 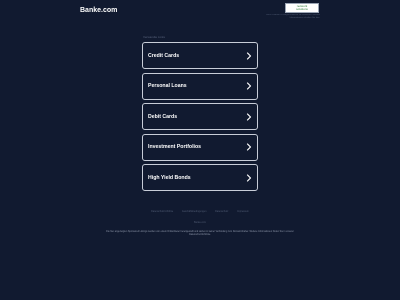 What do you see at coordinates (154, 37) in the screenshot?
I see `section-label: Verwandte Links` at bounding box center [154, 37].